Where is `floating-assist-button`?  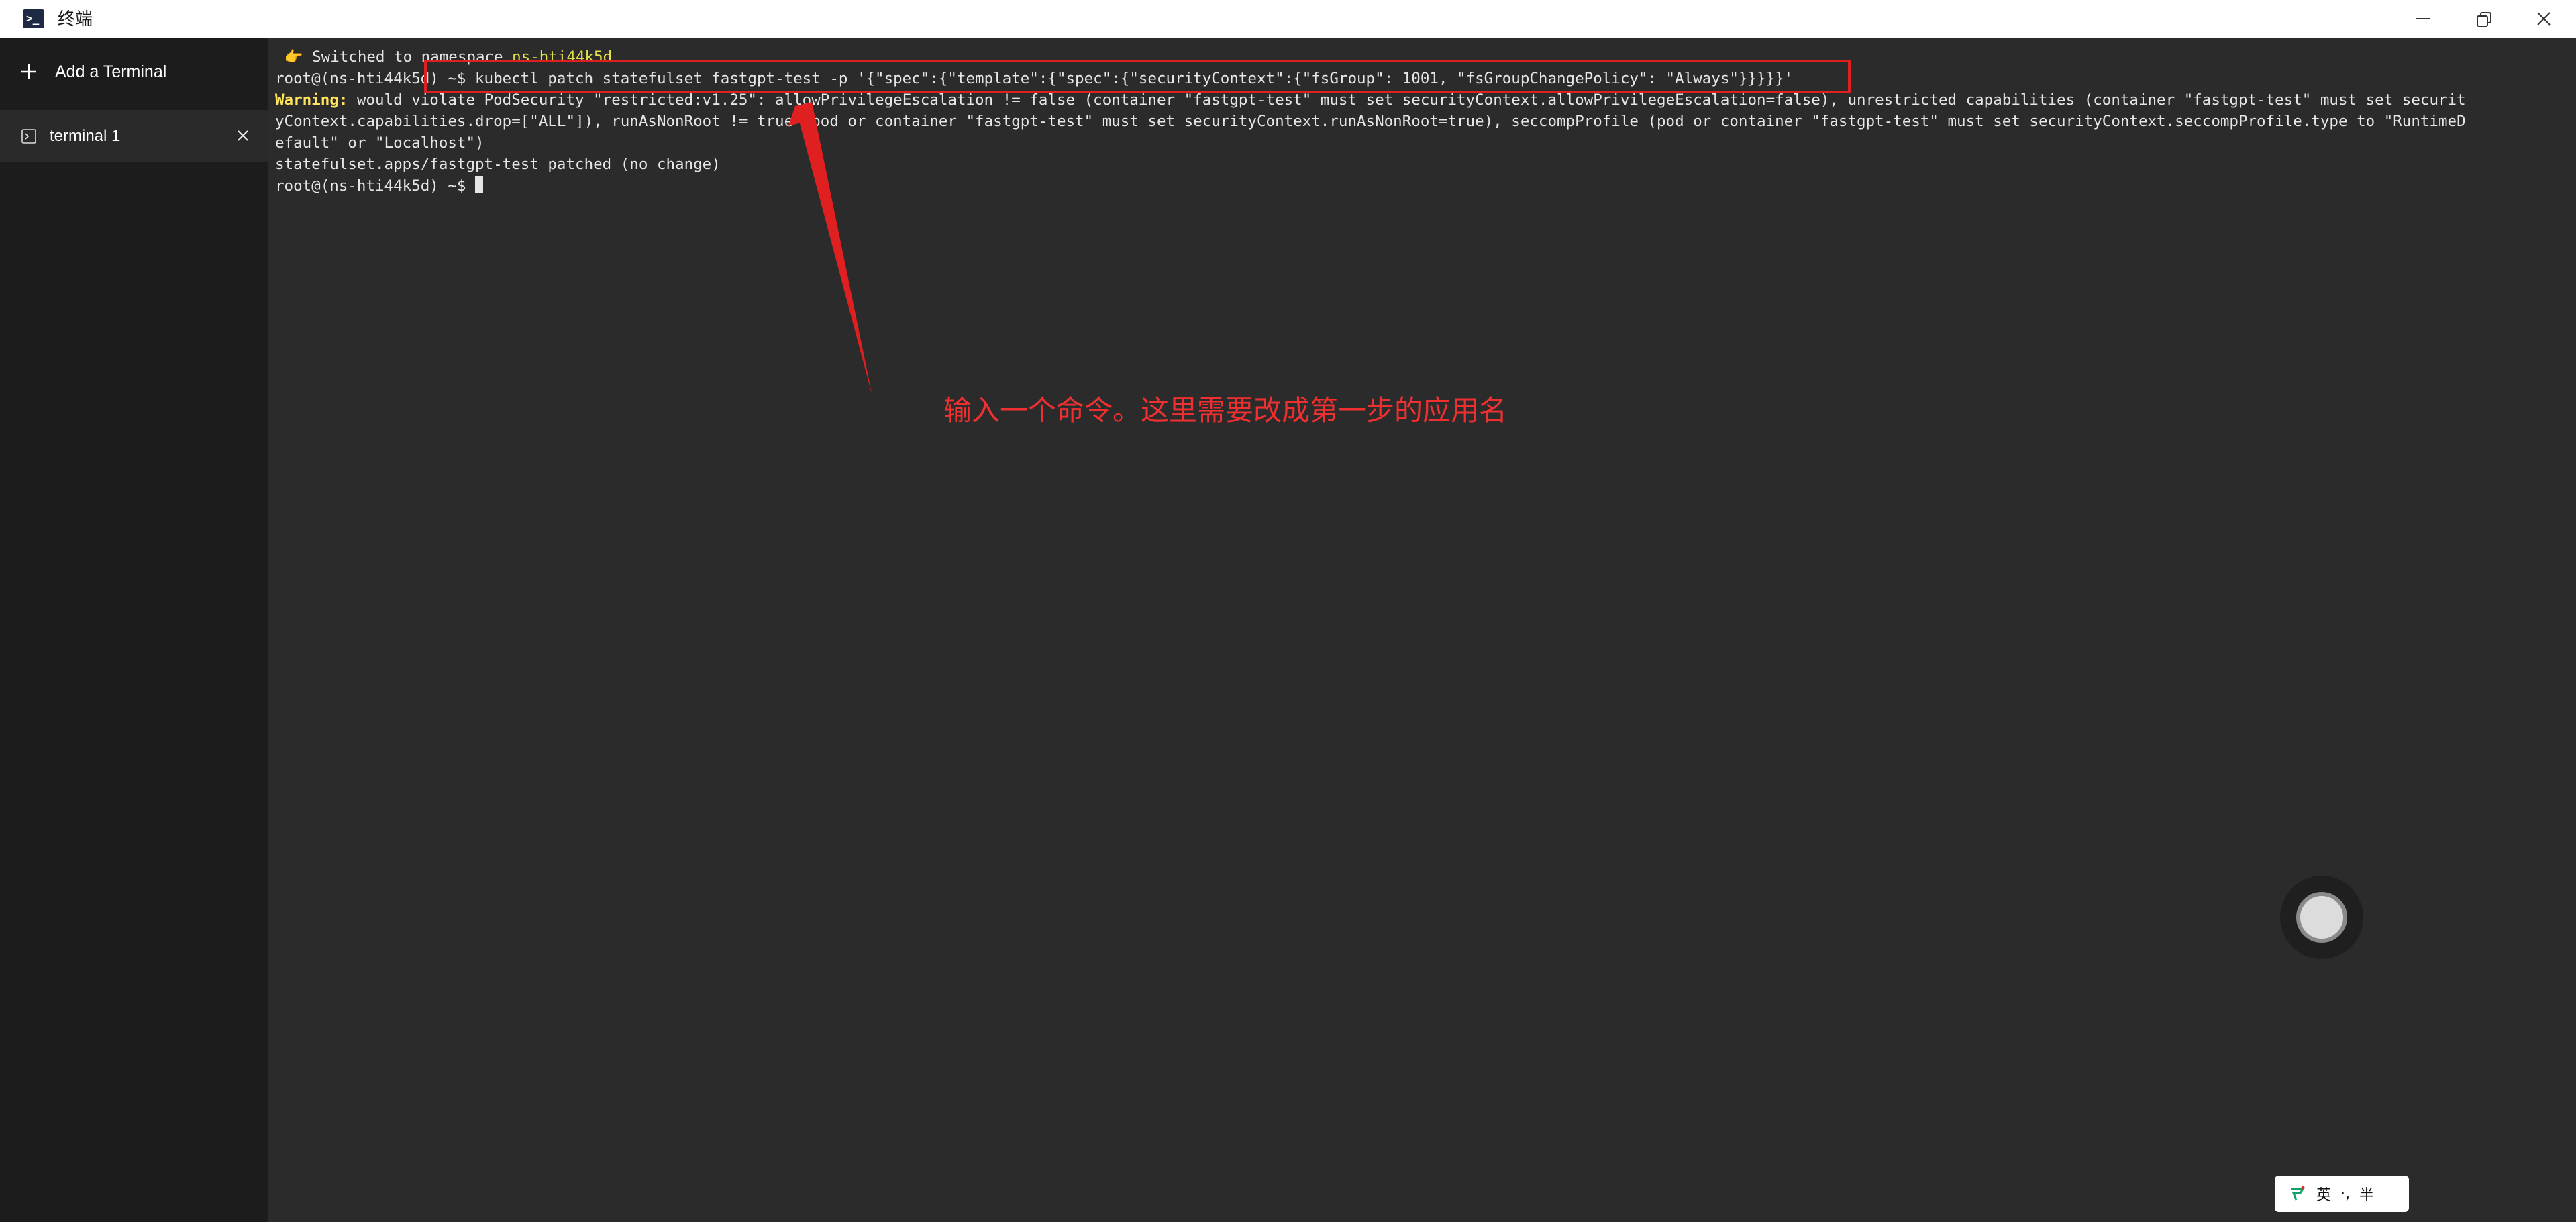 floating-assist-button is located at coordinates (2321, 917).